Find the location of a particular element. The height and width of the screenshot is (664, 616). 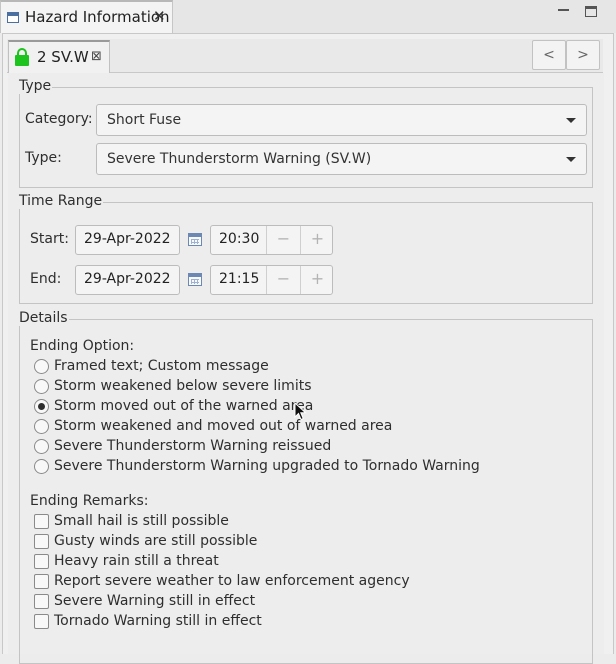

category-combo: Short Fuse is located at coordinates (341, 120).